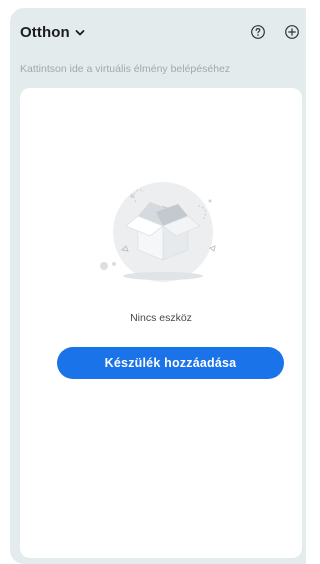 The width and height of the screenshot is (320, 564). What do you see at coordinates (258, 32) in the screenshot?
I see `help-icon` at bounding box center [258, 32].